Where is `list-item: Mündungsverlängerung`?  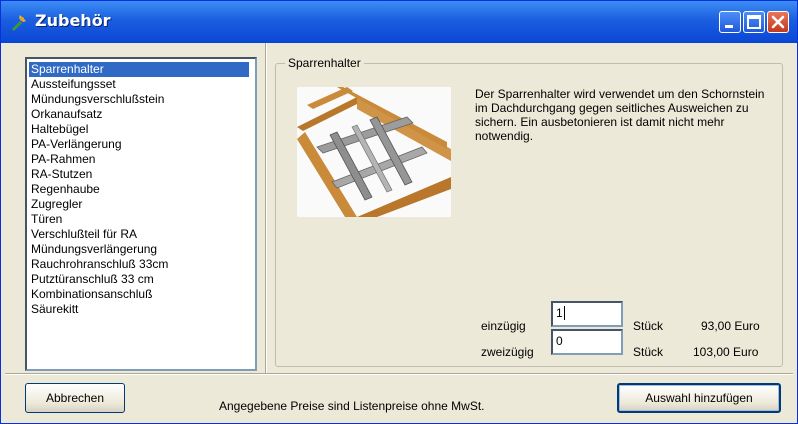
list-item: Mündungsverlängerung is located at coordinates (139, 249).